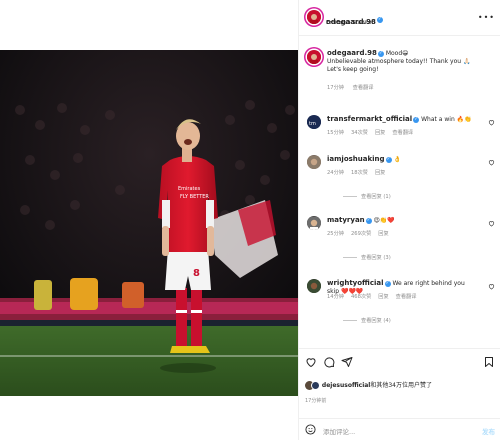 The height and width of the screenshot is (440, 500). Describe the element at coordinates (399, 181) in the screenshot. I see `comment-item: iamjoshuaking ✓ 👌 24分钟 18次赞 回复 查看回复 (1)` at that location.